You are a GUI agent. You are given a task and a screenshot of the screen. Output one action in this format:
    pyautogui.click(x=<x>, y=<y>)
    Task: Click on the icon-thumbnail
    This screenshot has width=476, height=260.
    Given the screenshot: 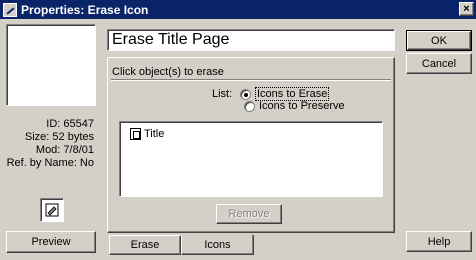 What is the action you would take?
    pyautogui.click(x=51, y=65)
    